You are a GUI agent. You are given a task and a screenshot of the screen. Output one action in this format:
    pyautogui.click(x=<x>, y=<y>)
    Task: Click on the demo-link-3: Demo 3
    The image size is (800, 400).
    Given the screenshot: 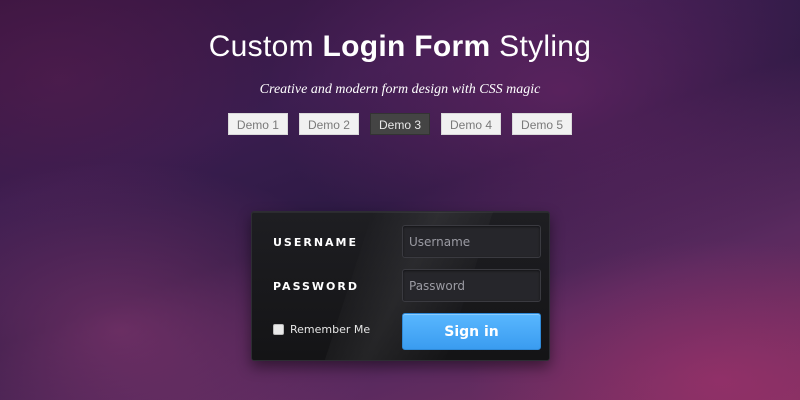 What is the action you would take?
    pyautogui.click(x=400, y=124)
    